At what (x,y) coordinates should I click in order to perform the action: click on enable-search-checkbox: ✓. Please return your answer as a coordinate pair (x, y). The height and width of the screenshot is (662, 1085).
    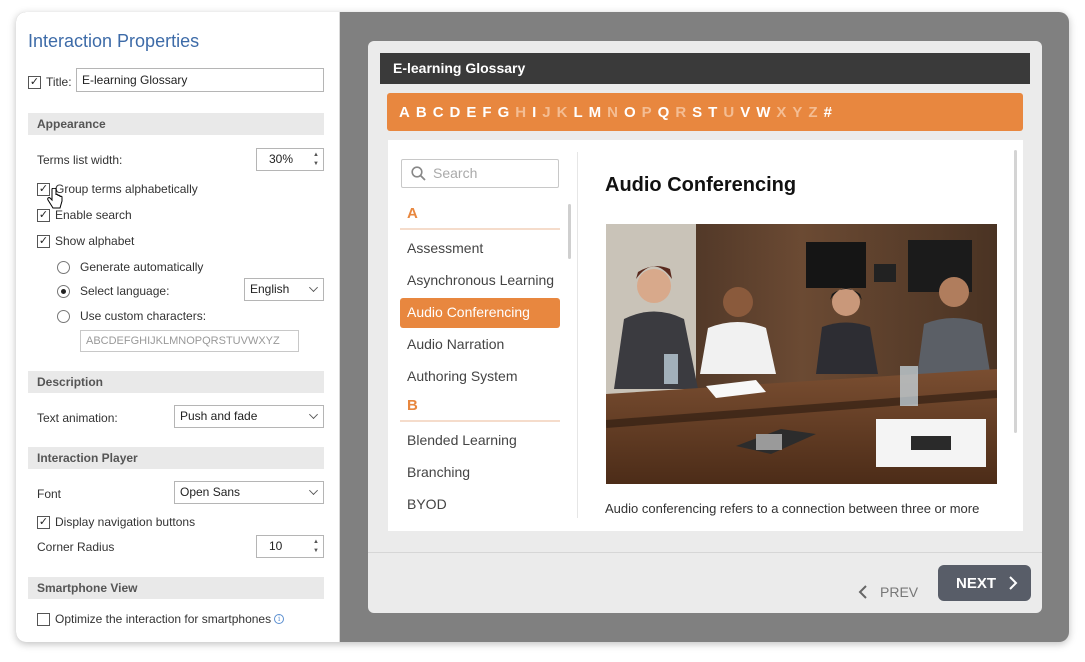
    Looking at the image, I should click on (43, 215).